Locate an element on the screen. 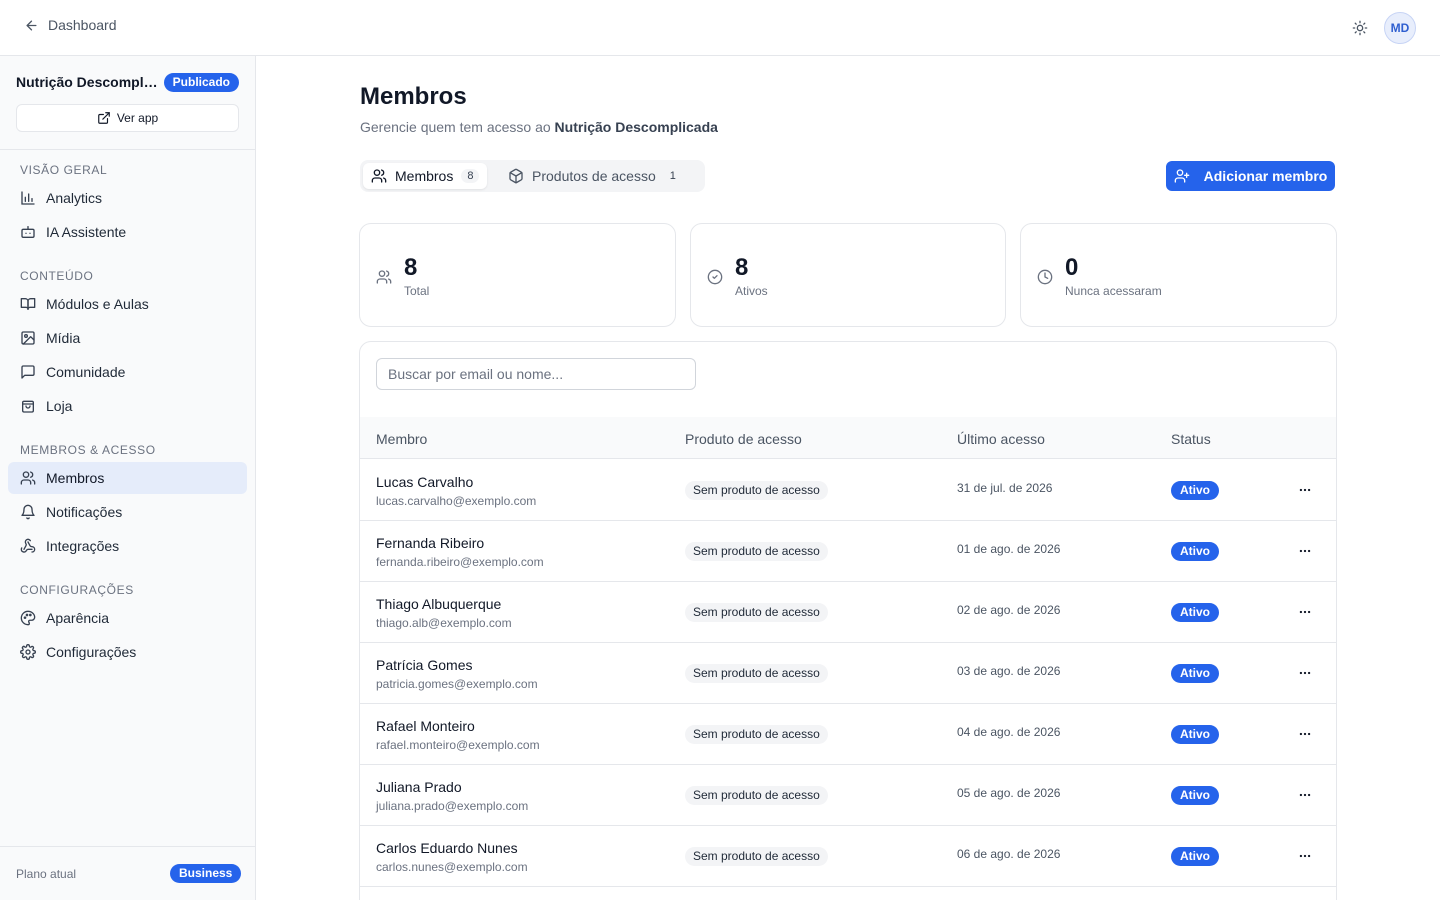 The height and width of the screenshot is (900, 1440). tab-label: Produtos de acesso is located at coordinates (594, 176).